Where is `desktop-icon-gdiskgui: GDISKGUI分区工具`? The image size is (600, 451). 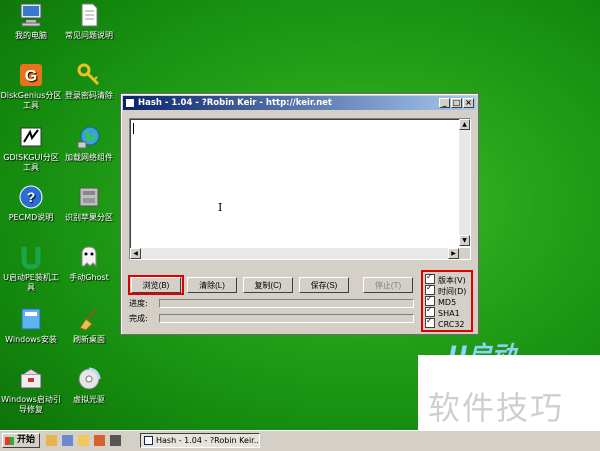
desktop-icon-gdiskgui: GDISKGUI分区工具 is located at coordinates (31, 148).